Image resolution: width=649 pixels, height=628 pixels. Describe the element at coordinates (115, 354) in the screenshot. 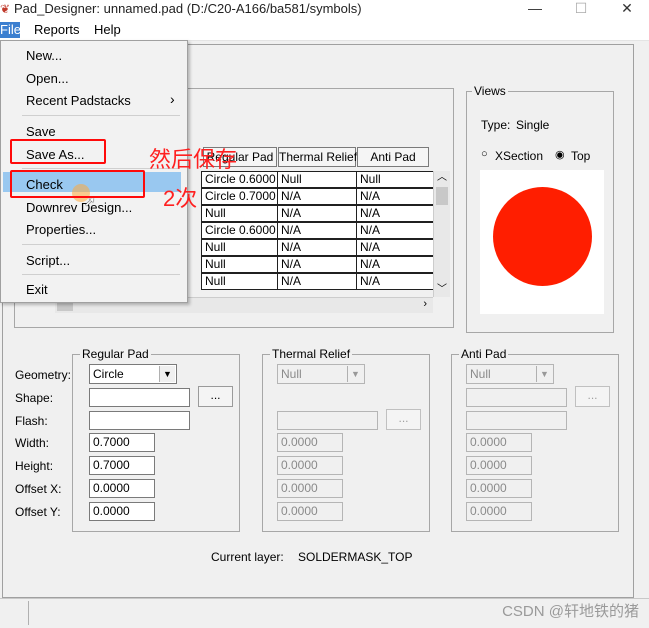

I see `regular-pad-title: Regular Pad` at that location.